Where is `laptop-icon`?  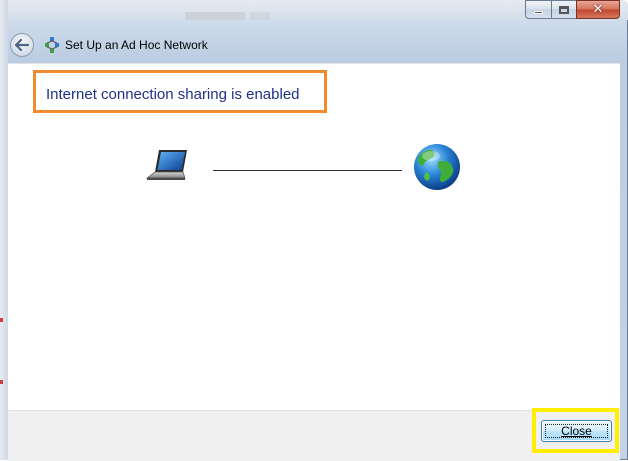
laptop-icon is located at coordinates (166, 165).